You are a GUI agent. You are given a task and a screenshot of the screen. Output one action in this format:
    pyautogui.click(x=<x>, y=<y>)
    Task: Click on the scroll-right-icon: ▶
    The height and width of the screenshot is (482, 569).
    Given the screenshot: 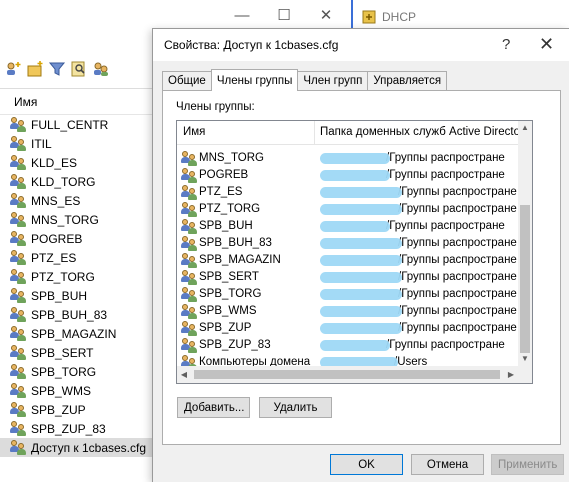 What is the action you would take?
    pyautogui.click(x=511, y=374)
    